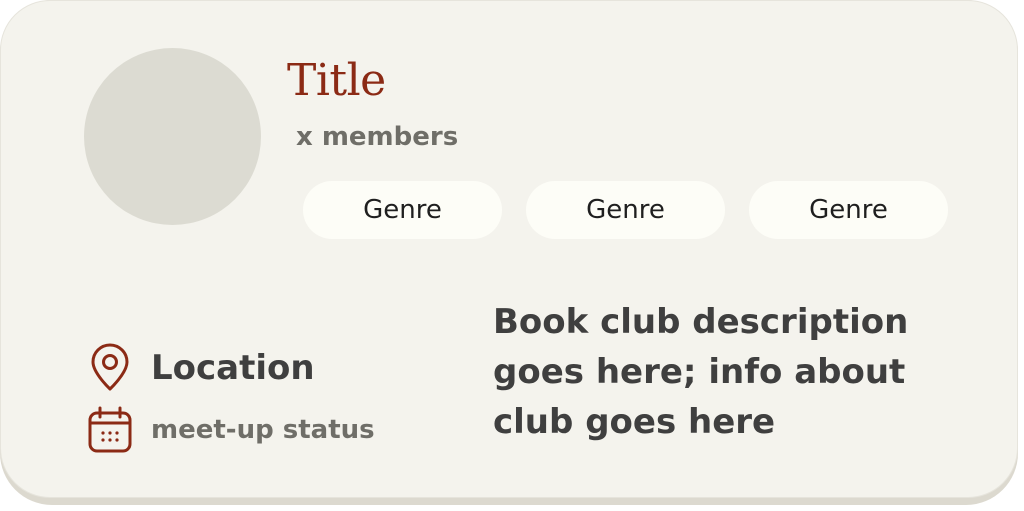  I want to click on genre-list: Genre Genre Genre, so click(625, 210).